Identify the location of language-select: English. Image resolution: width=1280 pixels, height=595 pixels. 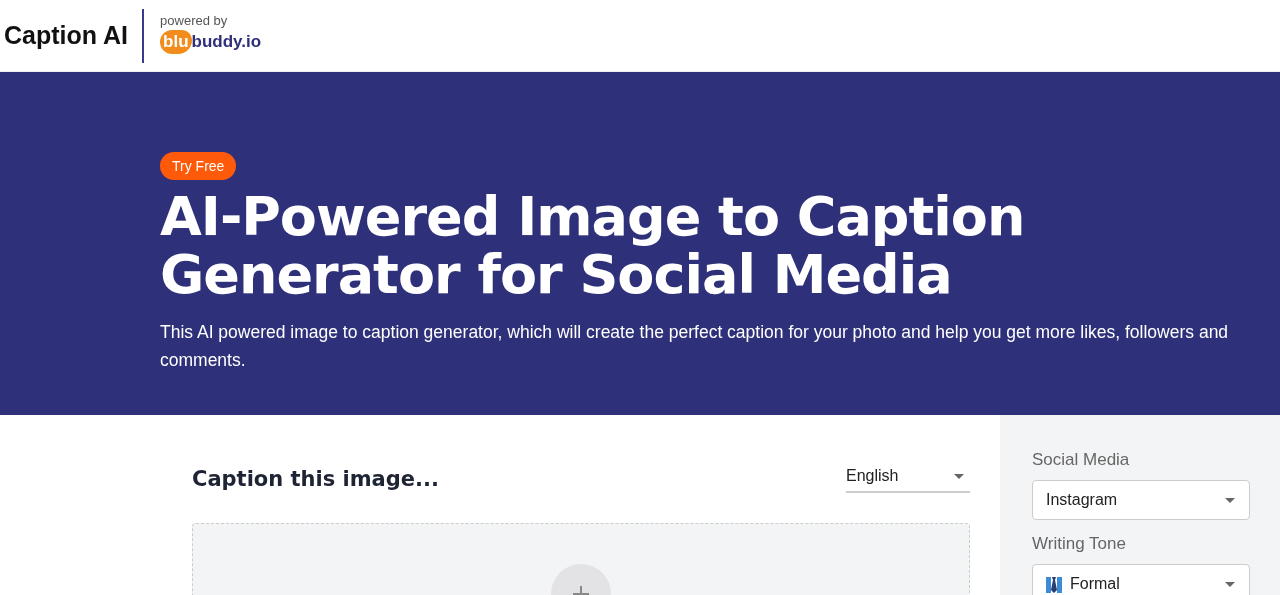
(908, 479).